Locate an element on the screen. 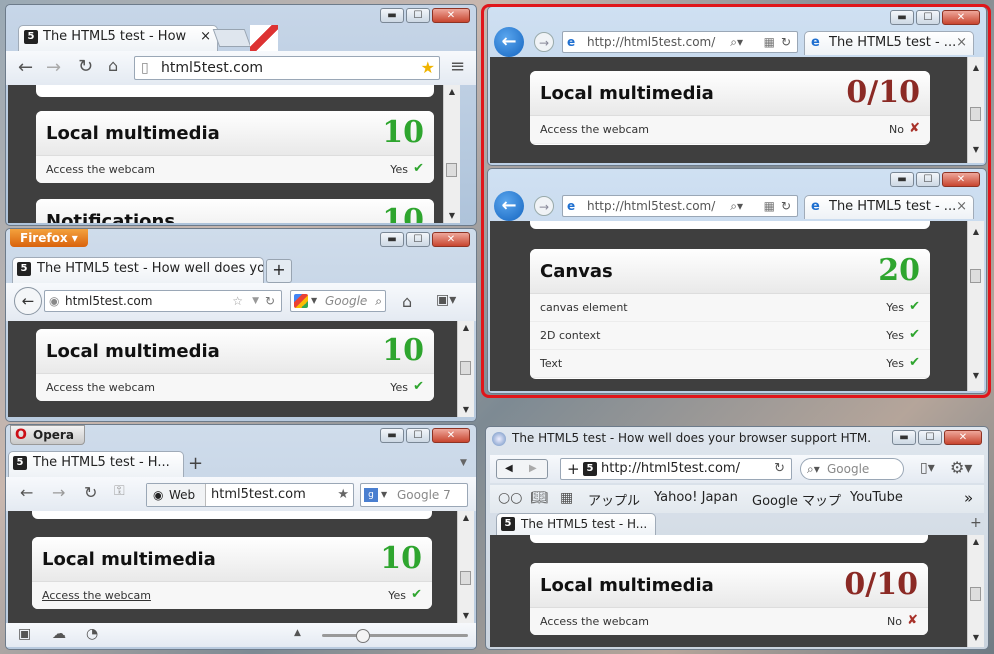 The height and width of the screenshot is (654, 994). top-sites-grid-icon: ▦ is located at coordinates (566, 498).